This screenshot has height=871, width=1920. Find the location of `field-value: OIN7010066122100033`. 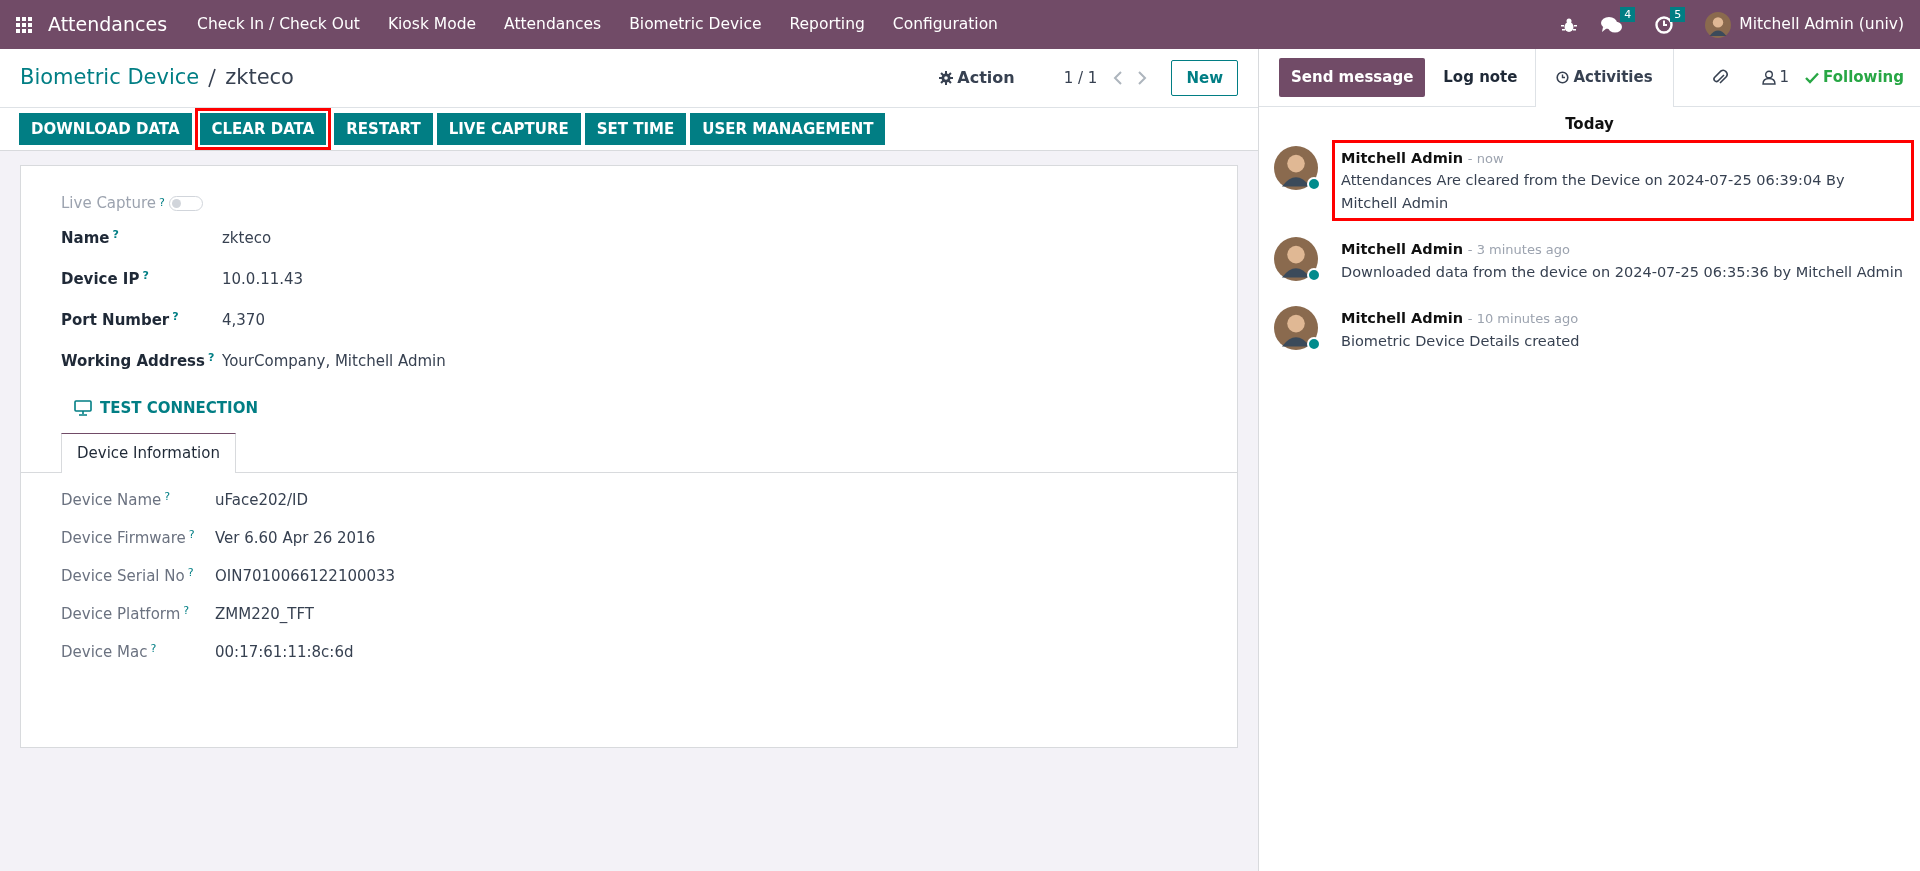

field-value: OIN7010066122100033 is located at coordinates (305, 576).